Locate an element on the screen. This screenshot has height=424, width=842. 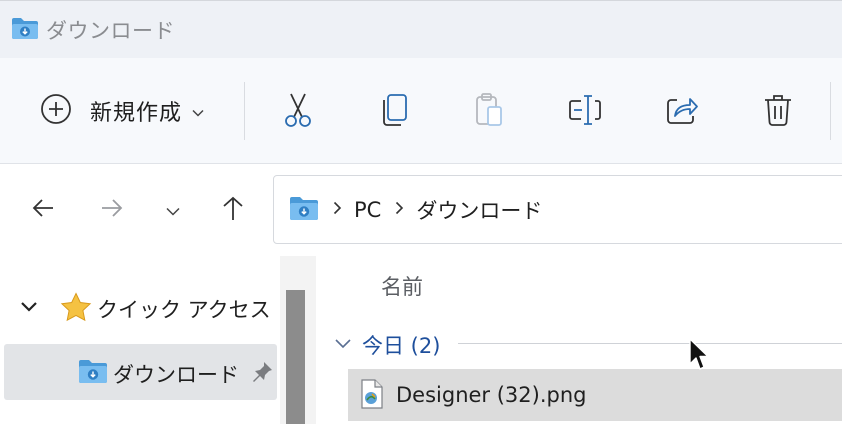
breadcrumb-pc: PC is located at coordinates (367, 210).